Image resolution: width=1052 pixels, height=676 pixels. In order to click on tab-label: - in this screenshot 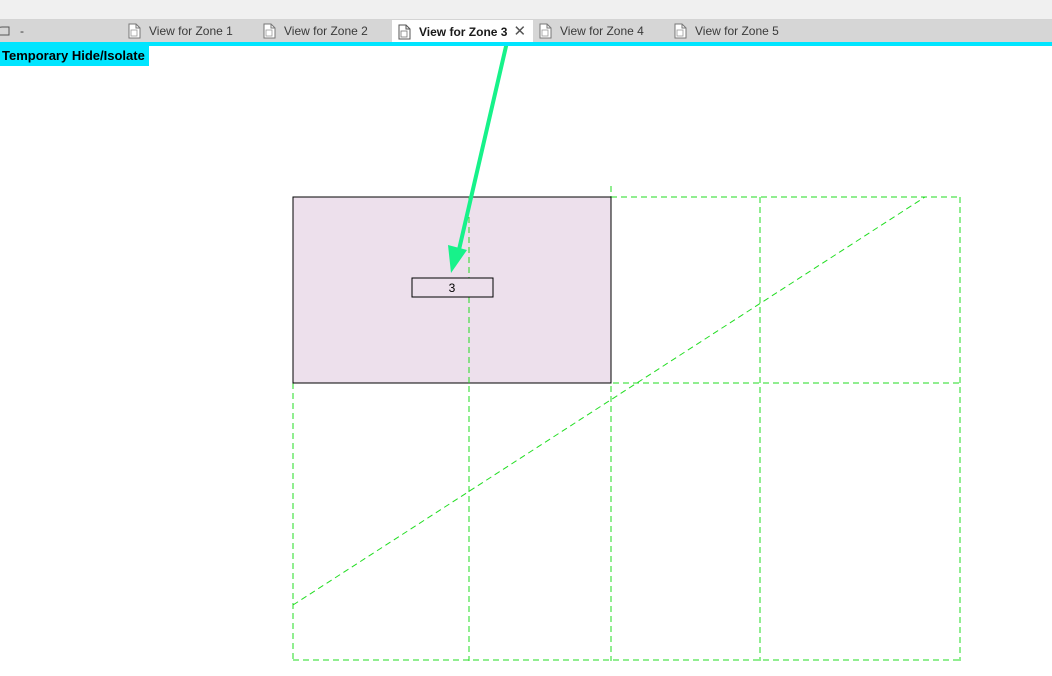, I will do `click(22, 31)`.